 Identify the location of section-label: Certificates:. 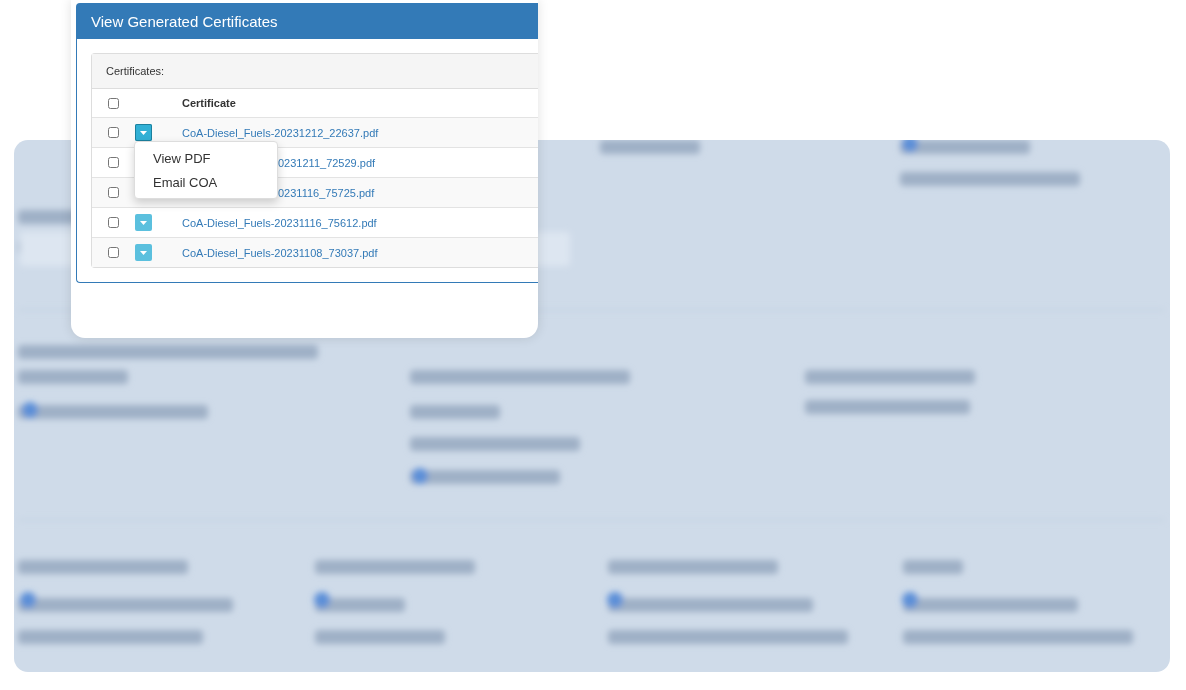
(135, 71).